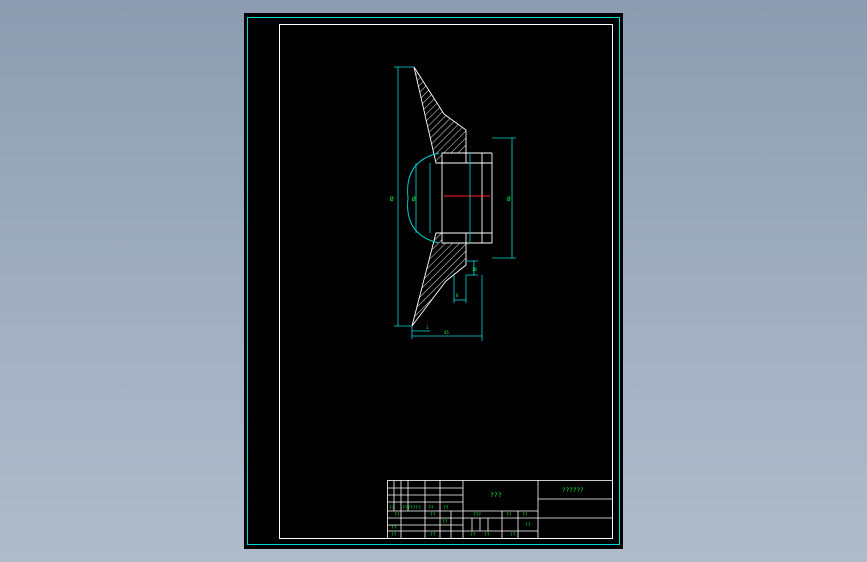 The height and width of the screenshot is (562, 867). Describe the element at coordinates (474, 269) in the screenshot. I see `dim-small-height: 10` at that location.